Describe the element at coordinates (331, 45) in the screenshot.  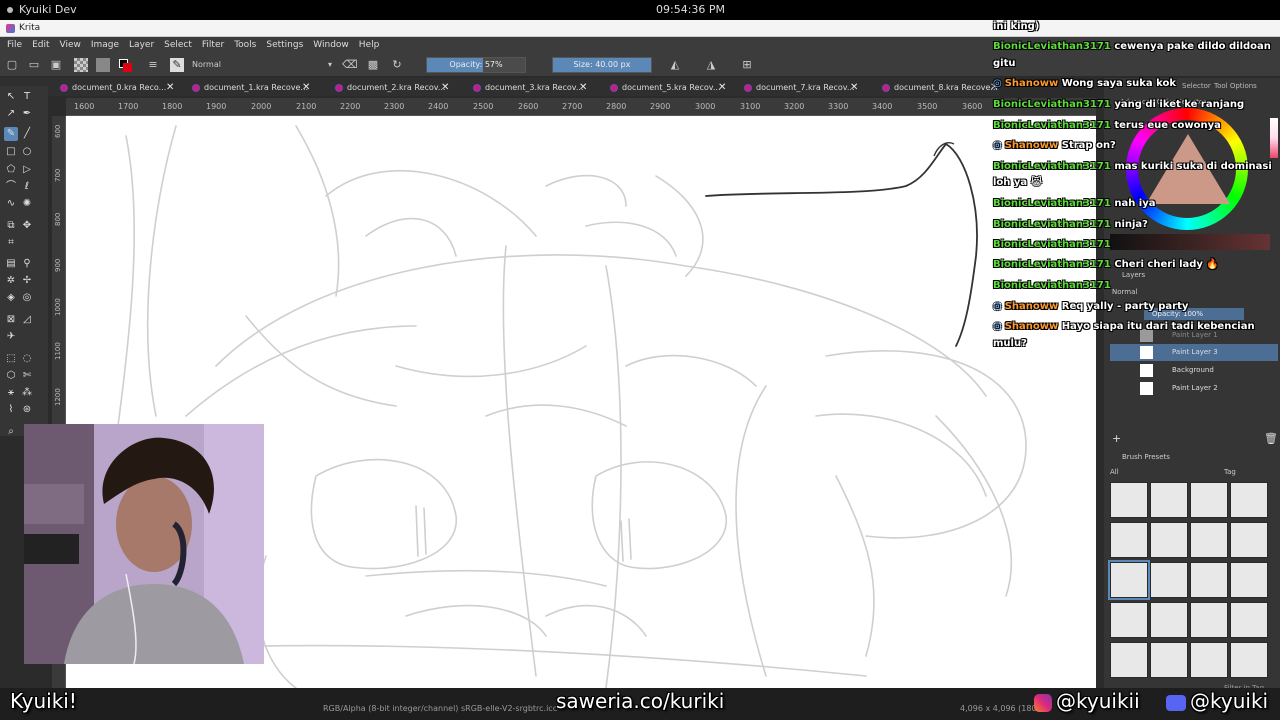
I see `menu-window: Window` at that location.